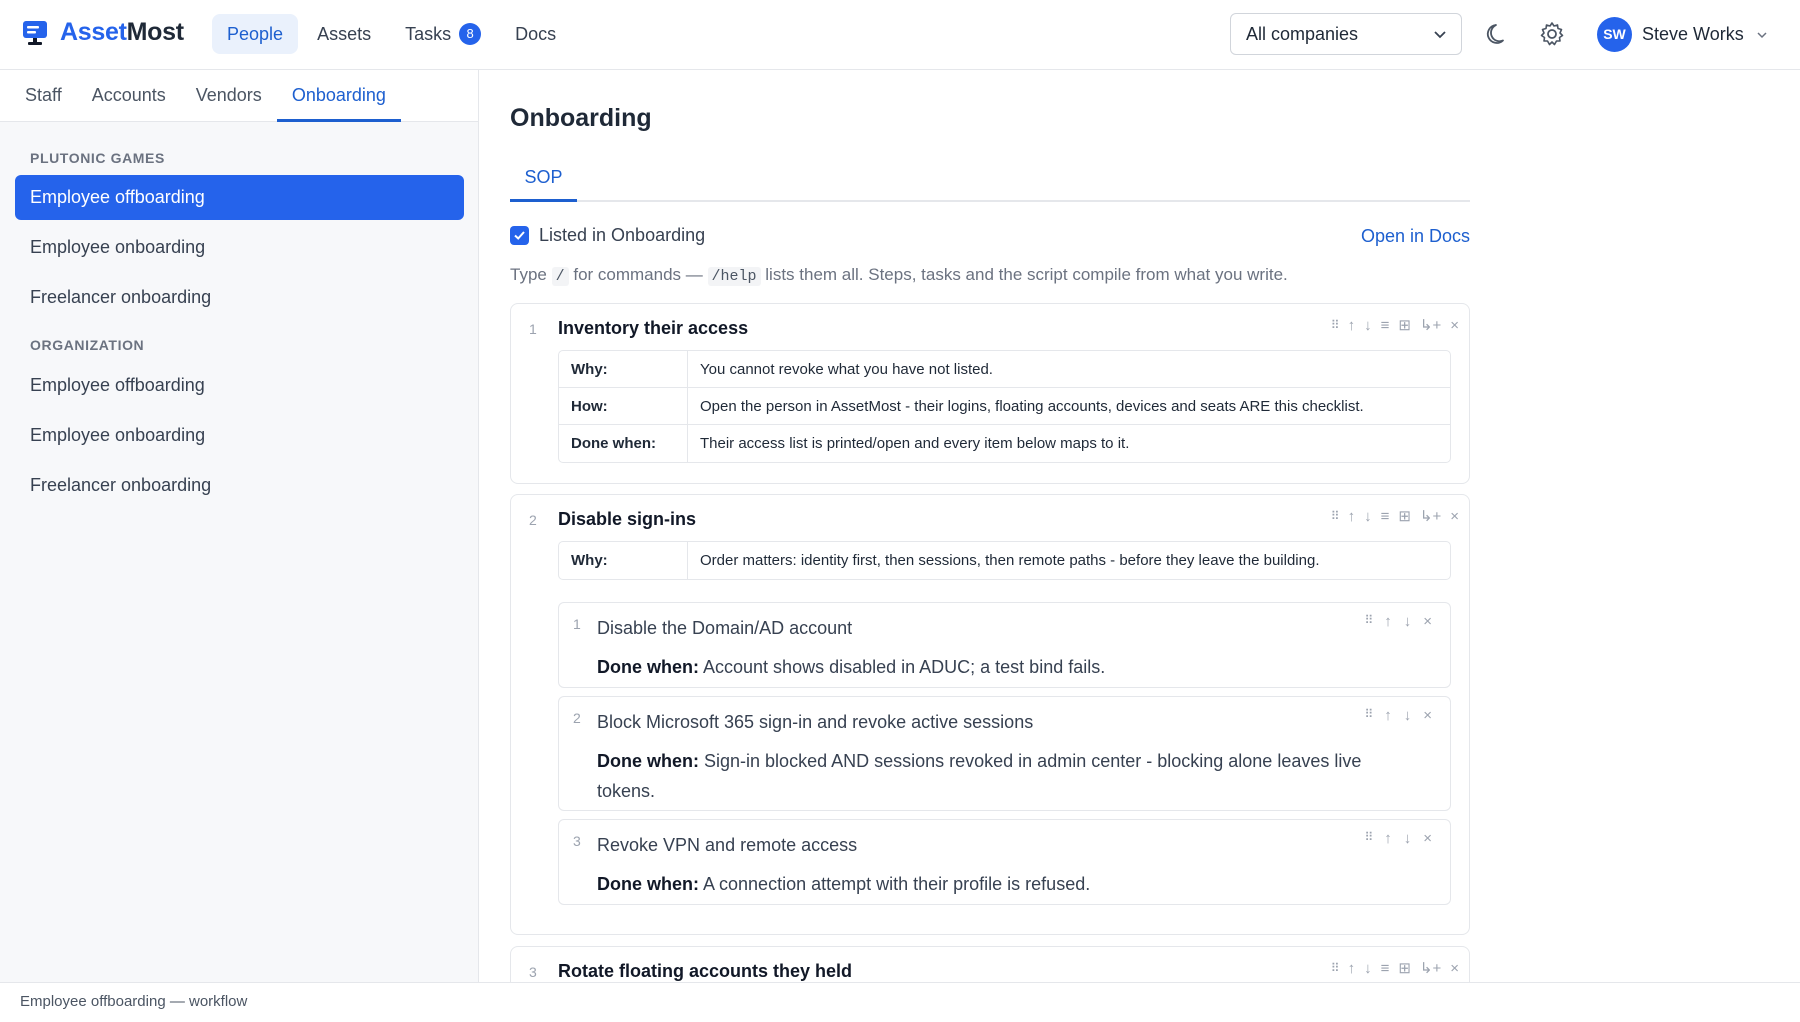 The image size is (1800, 1022). I want to click on subtab-staff: Staff, so click(43, 96).